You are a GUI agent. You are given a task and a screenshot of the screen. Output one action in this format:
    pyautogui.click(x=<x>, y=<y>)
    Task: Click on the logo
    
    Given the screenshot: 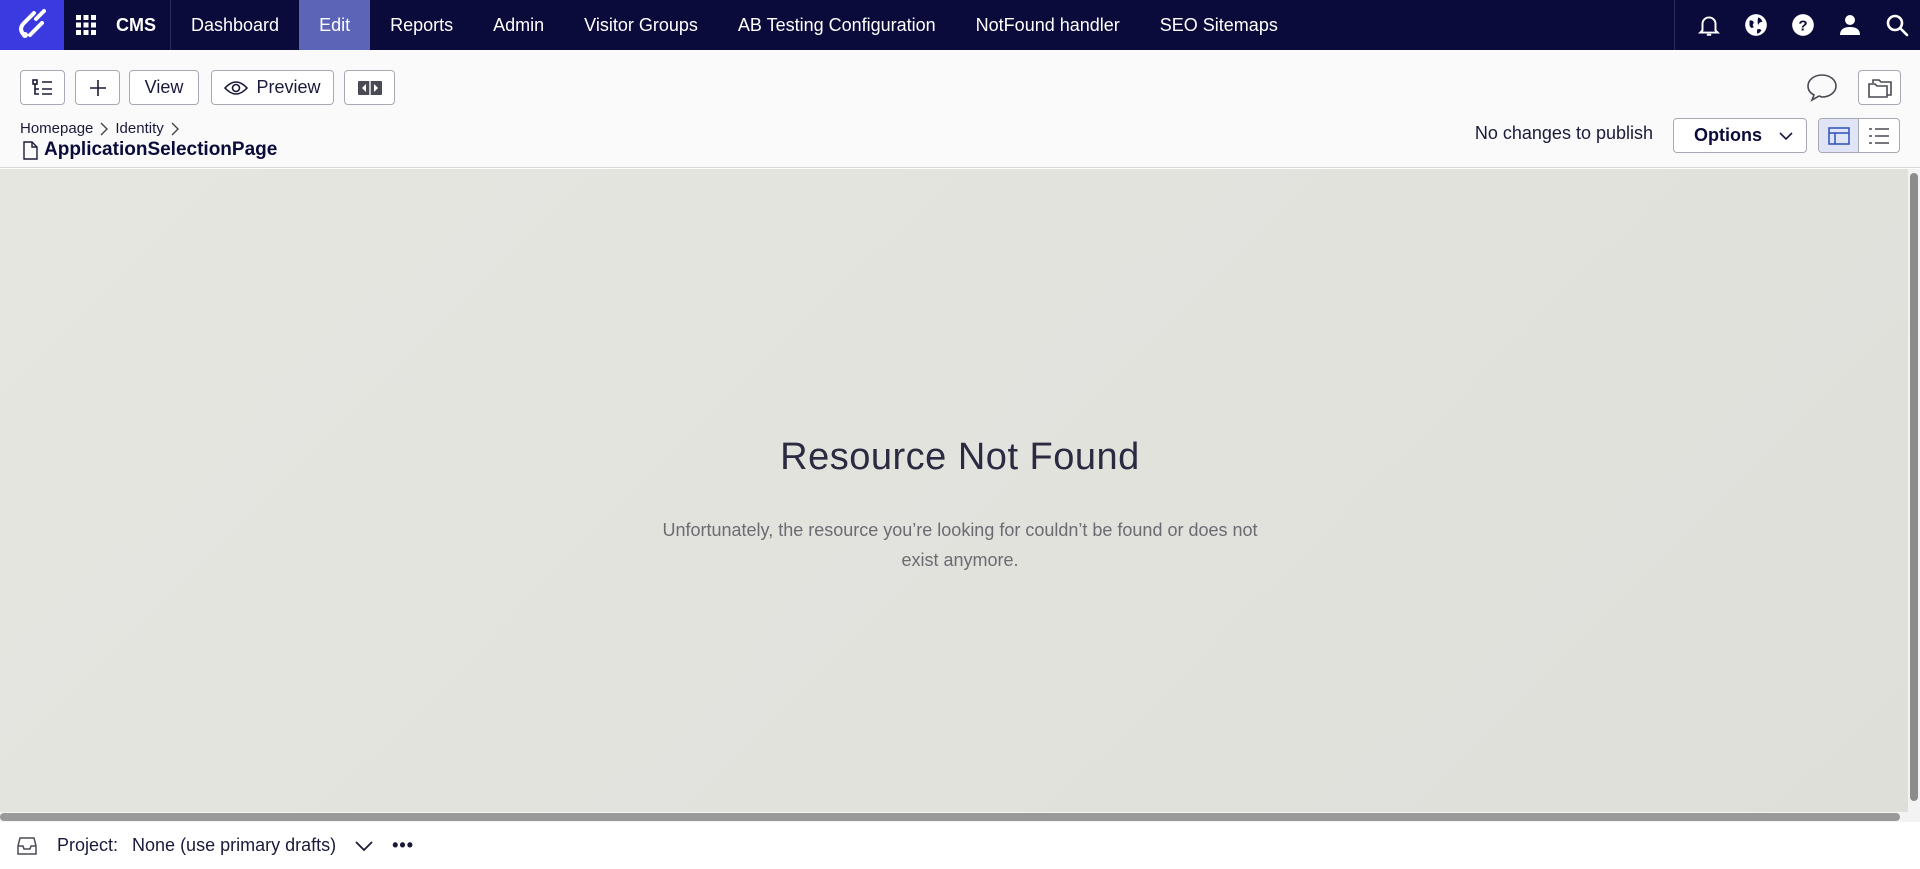 What is the action you would take?
    pyautogui.click(x=32, y=25)
    